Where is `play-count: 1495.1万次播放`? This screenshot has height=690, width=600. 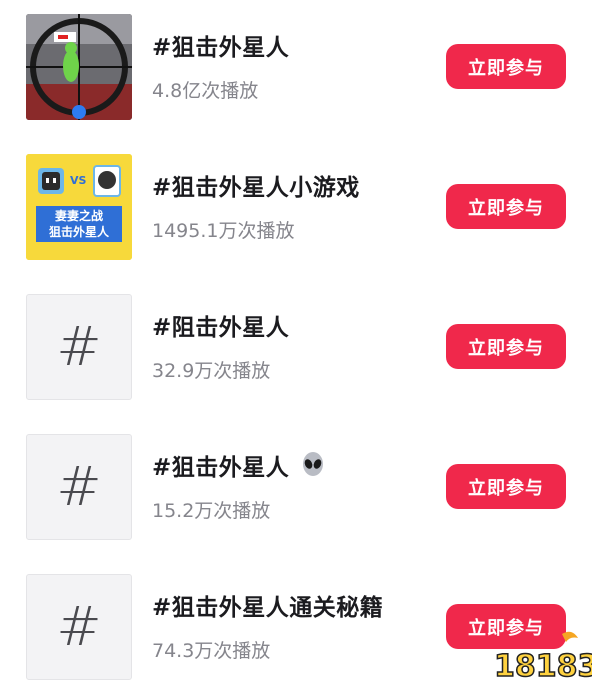
play-count: 1495.1万次播放 is located at coordinates (223, 231).